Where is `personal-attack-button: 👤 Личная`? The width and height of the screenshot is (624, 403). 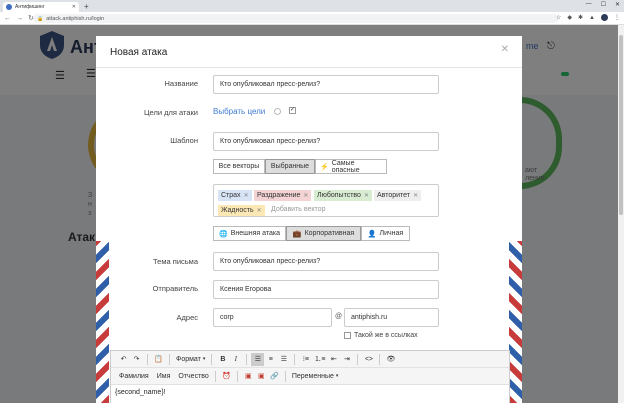
personal-attack-button: 👤 Личная is located at coordinates (385, 233).